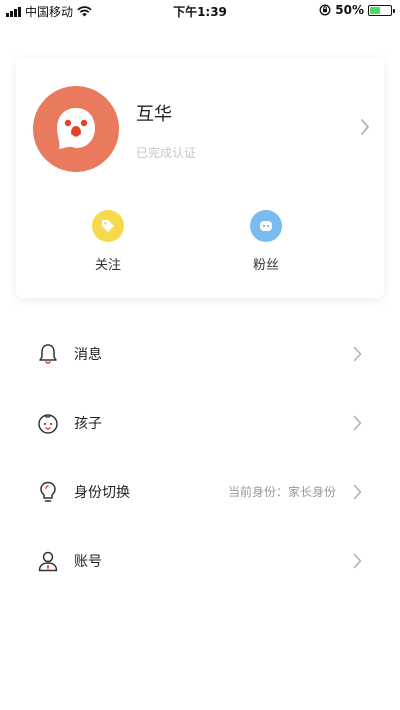  What do you see at coordinates (200, 11) in the screenshot?
I see `status-bar: 中国移动 下午1:39 50%` at bounding box center [200, 11].